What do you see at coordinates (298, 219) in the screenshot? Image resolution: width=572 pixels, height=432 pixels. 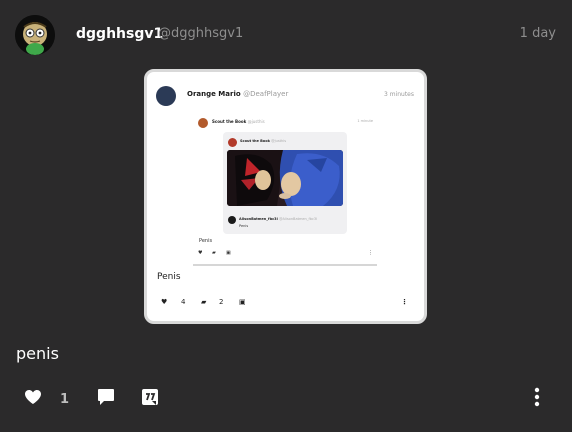 I see `reply-handle: @AlisonBatmen_fbc3l` at bounding box center [298, 219].